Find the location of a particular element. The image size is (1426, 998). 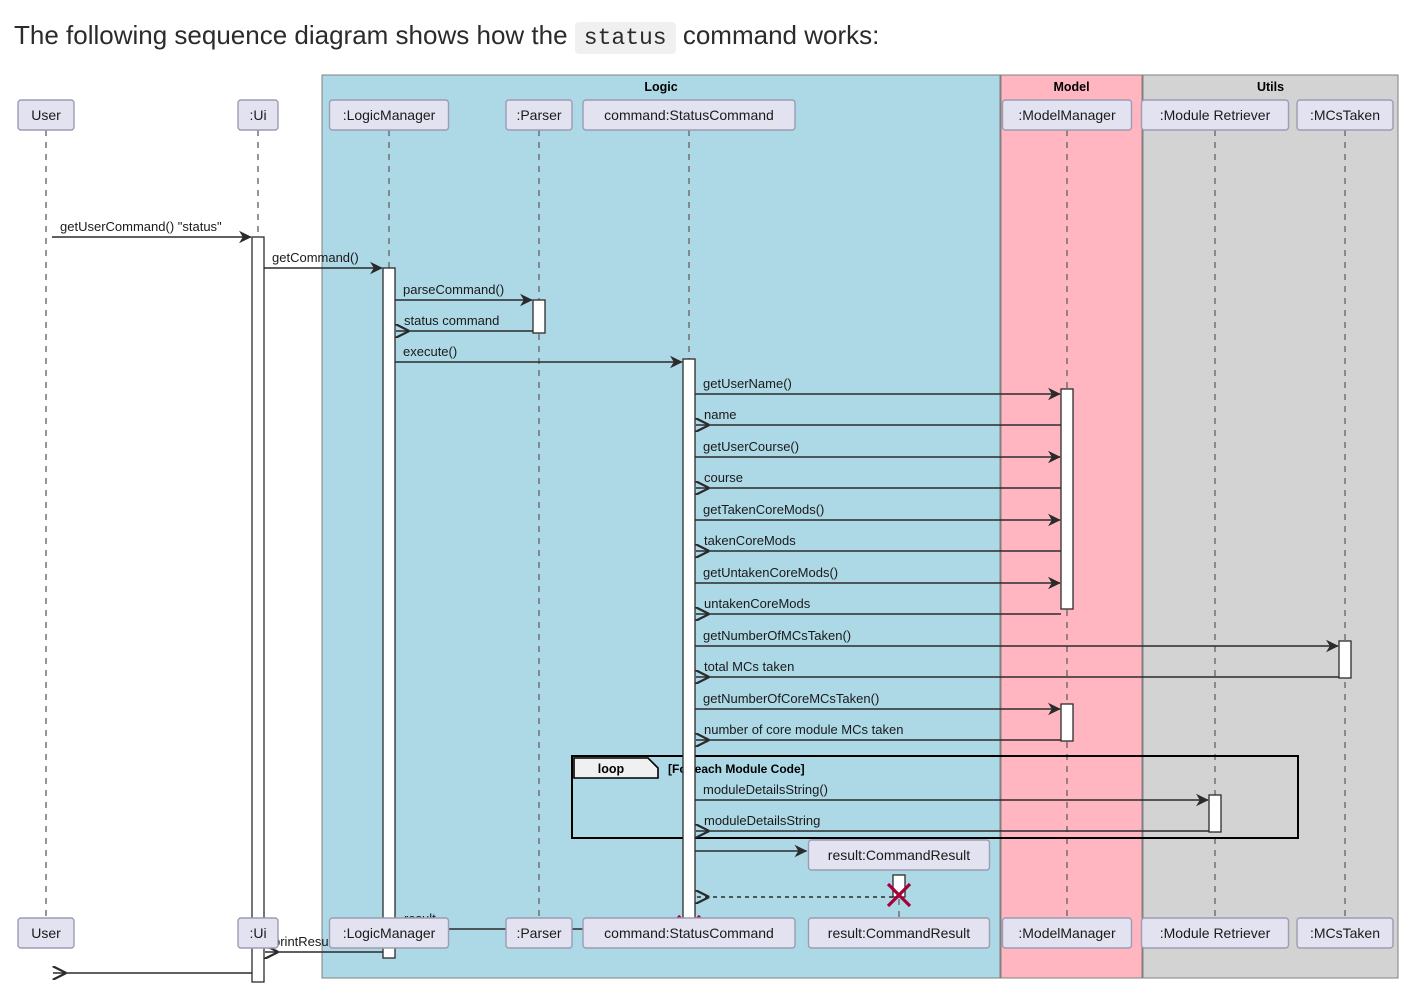

participant-statuscommand-foot: command:StatusCommand is located at coordinates (689, 933).